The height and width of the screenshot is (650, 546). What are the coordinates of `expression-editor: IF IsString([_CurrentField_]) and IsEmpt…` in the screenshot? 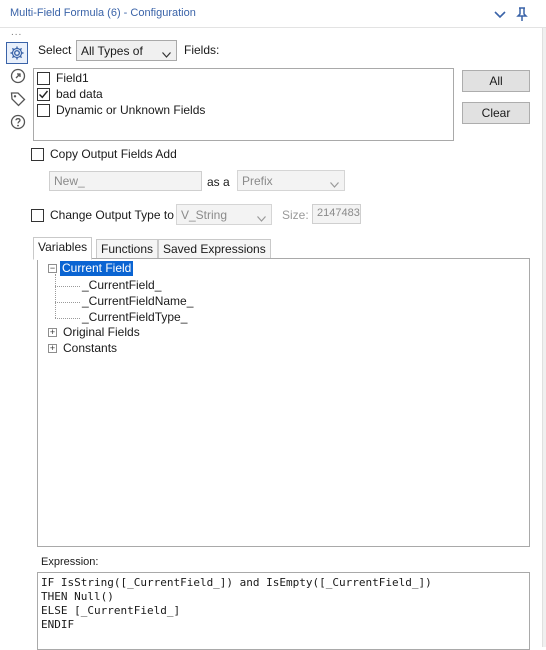 It's located at (283, 611).